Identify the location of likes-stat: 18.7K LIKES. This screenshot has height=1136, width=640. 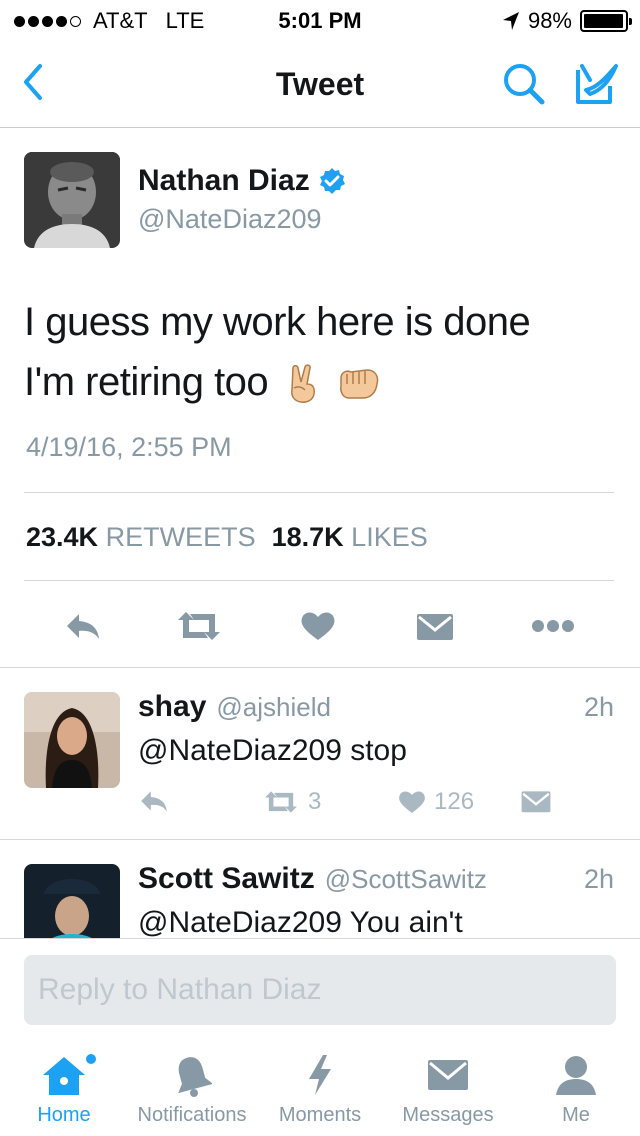
(350, 537).